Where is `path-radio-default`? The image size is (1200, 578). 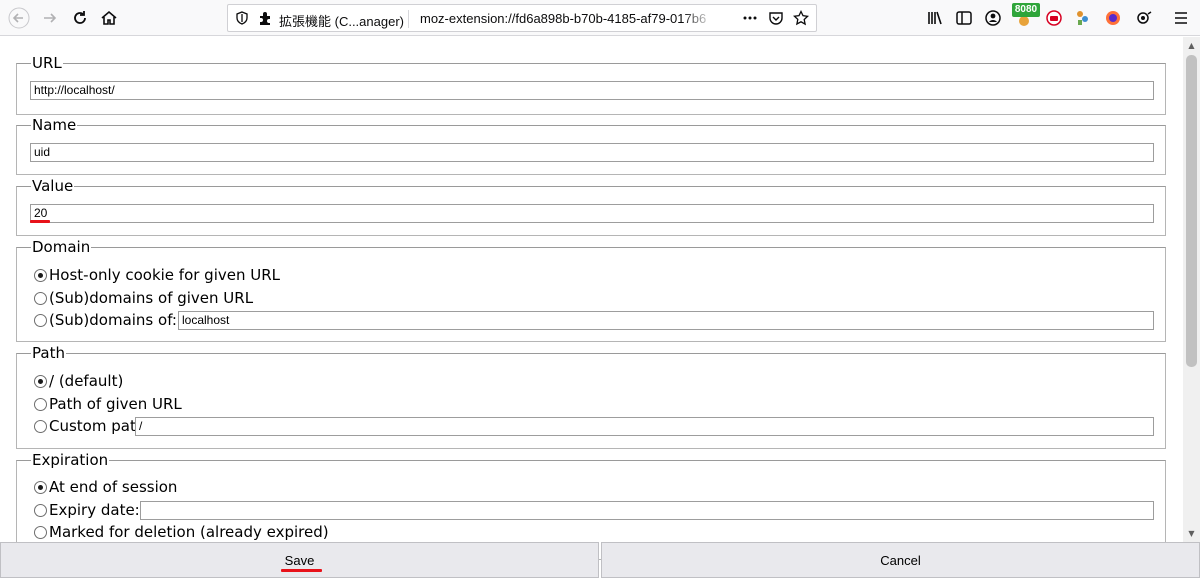
path-radio-default is located at coordinates (40, 381).